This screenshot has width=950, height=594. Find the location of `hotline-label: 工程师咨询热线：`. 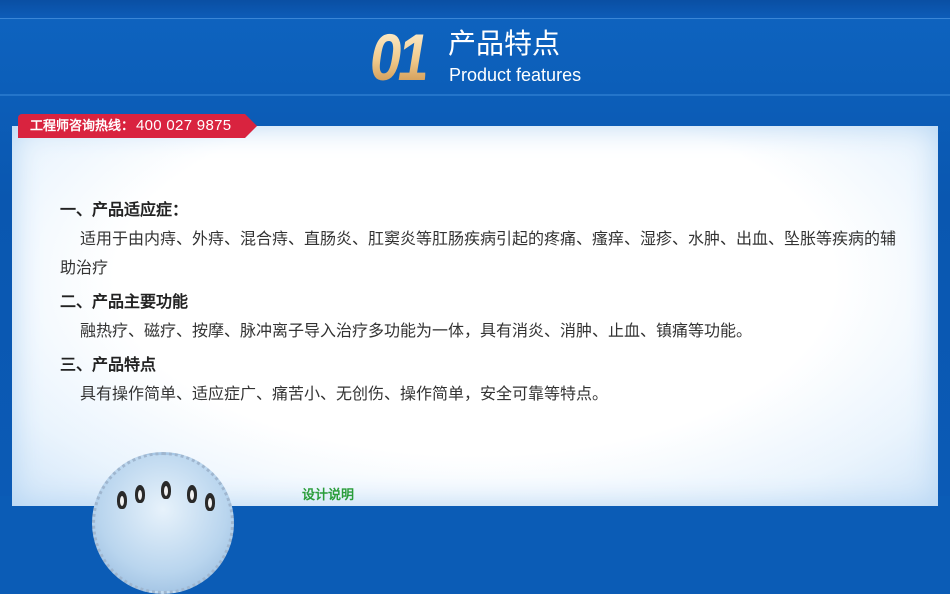

hotline-label: 工程师咨询热线： is located at coordinates (82, 126).